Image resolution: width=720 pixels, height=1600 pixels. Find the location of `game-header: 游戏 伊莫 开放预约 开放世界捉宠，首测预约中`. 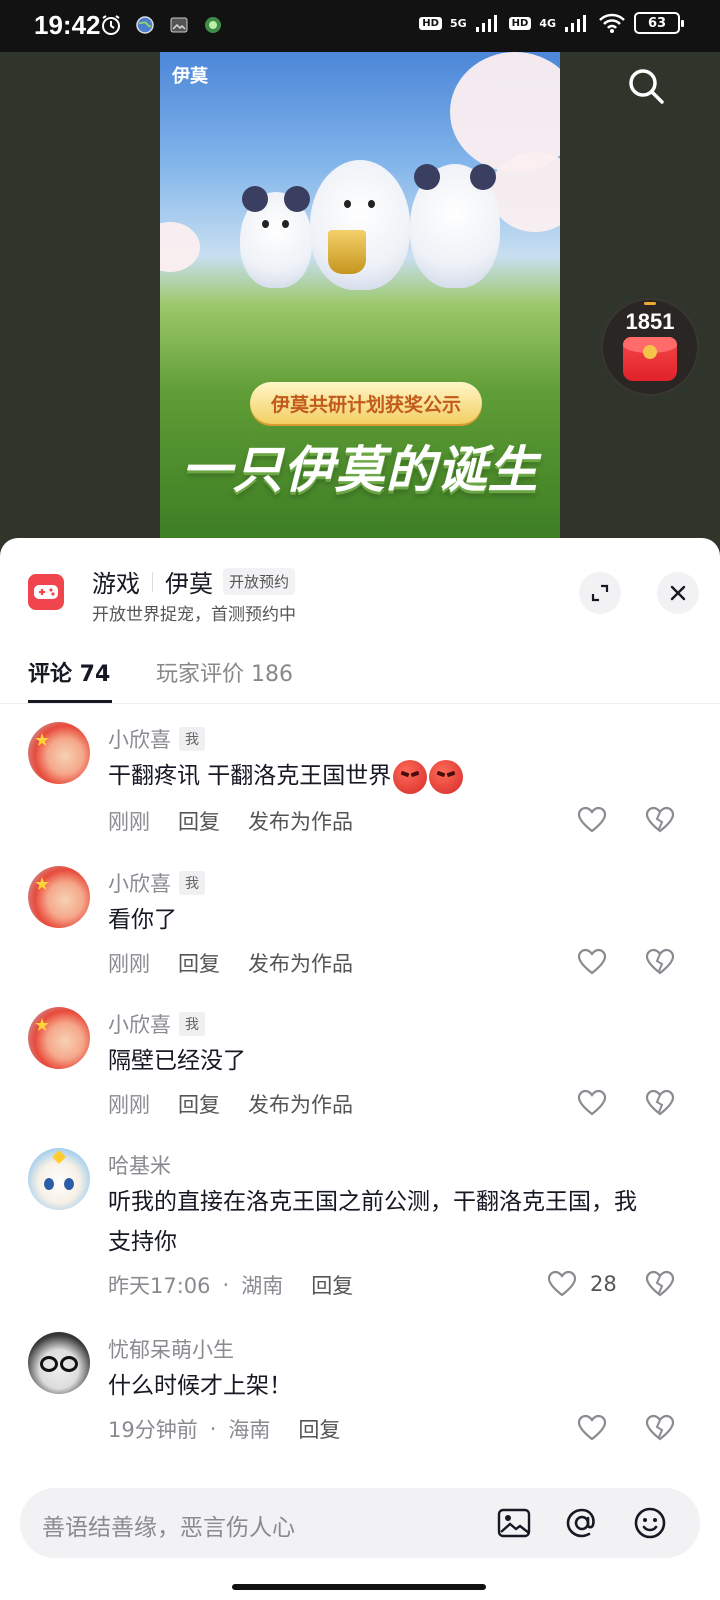

game-header: 游戏 伊莫 开放预约 开放世界捉宠，首测预约中 is located at coordinates (360, 593).